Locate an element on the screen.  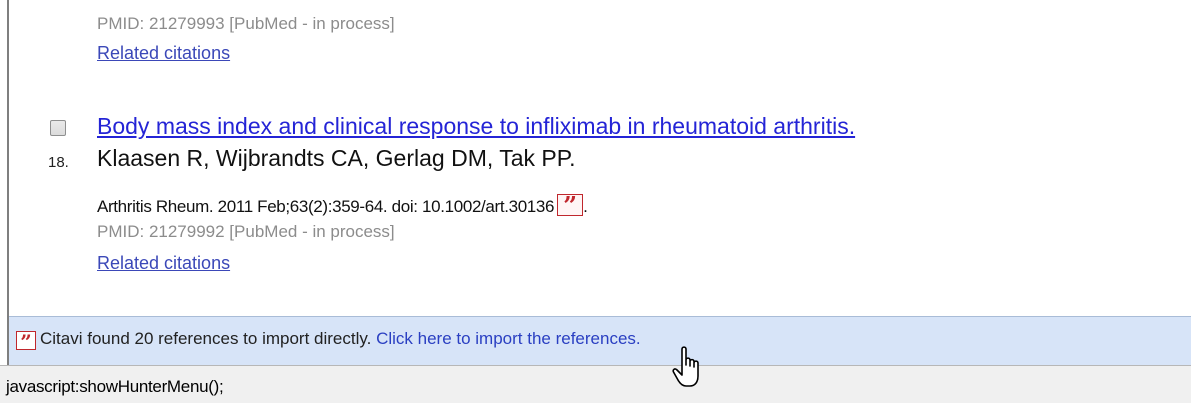
status-url: javascript:showHunterMenu(); is located at coordinates (115, 386).